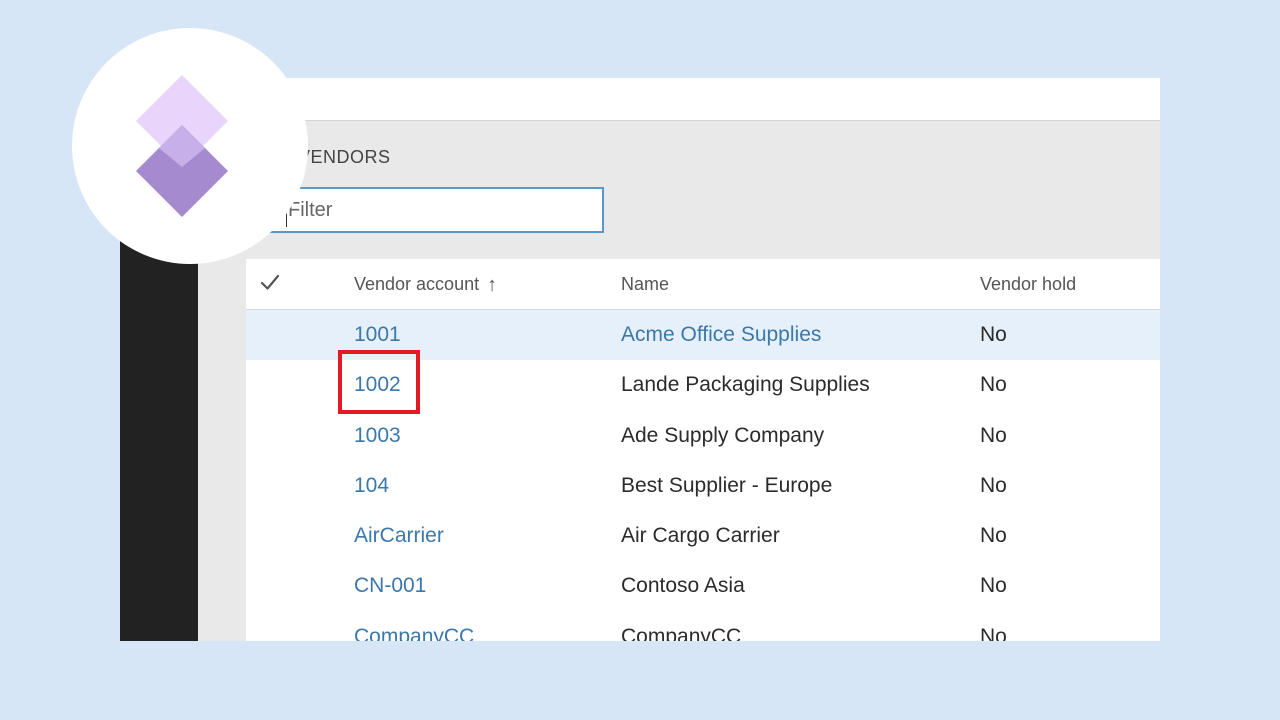 The height and width of the screenshot is (720, 1280). I want to click on vendor-name-link: Acme Office Supplies, so click(721, 335).